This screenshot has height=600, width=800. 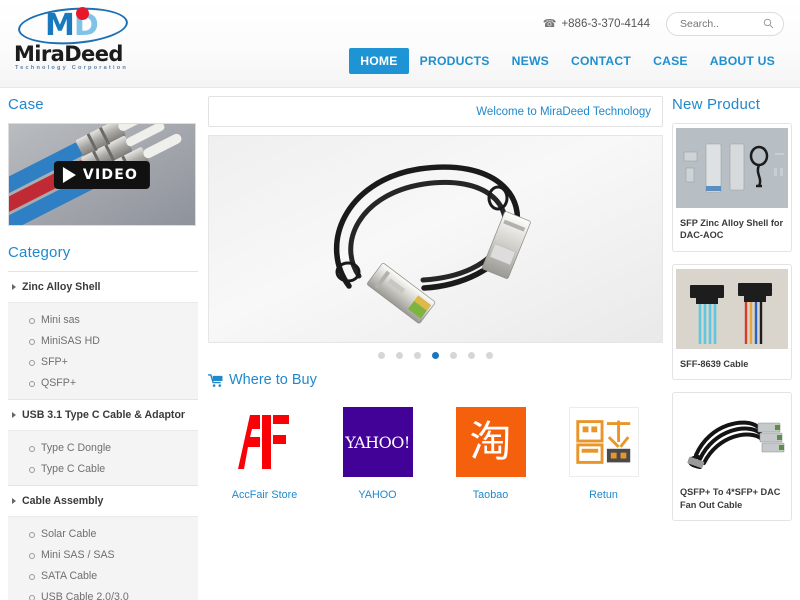 I want to click on nav-item-home: HOME, so click(x=379, y=61).